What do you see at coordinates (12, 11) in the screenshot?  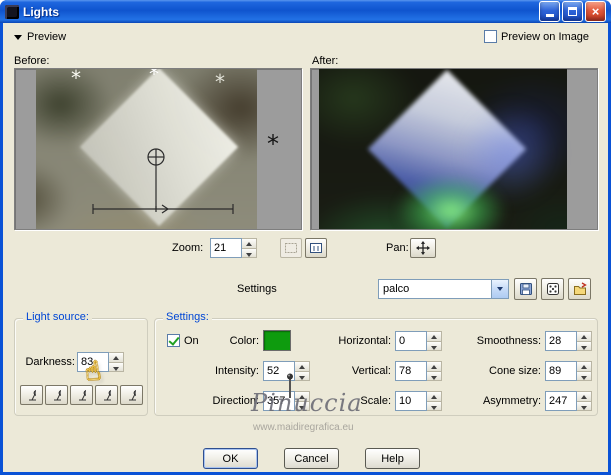 I see `app-icon` at bounding box center [12, 11].